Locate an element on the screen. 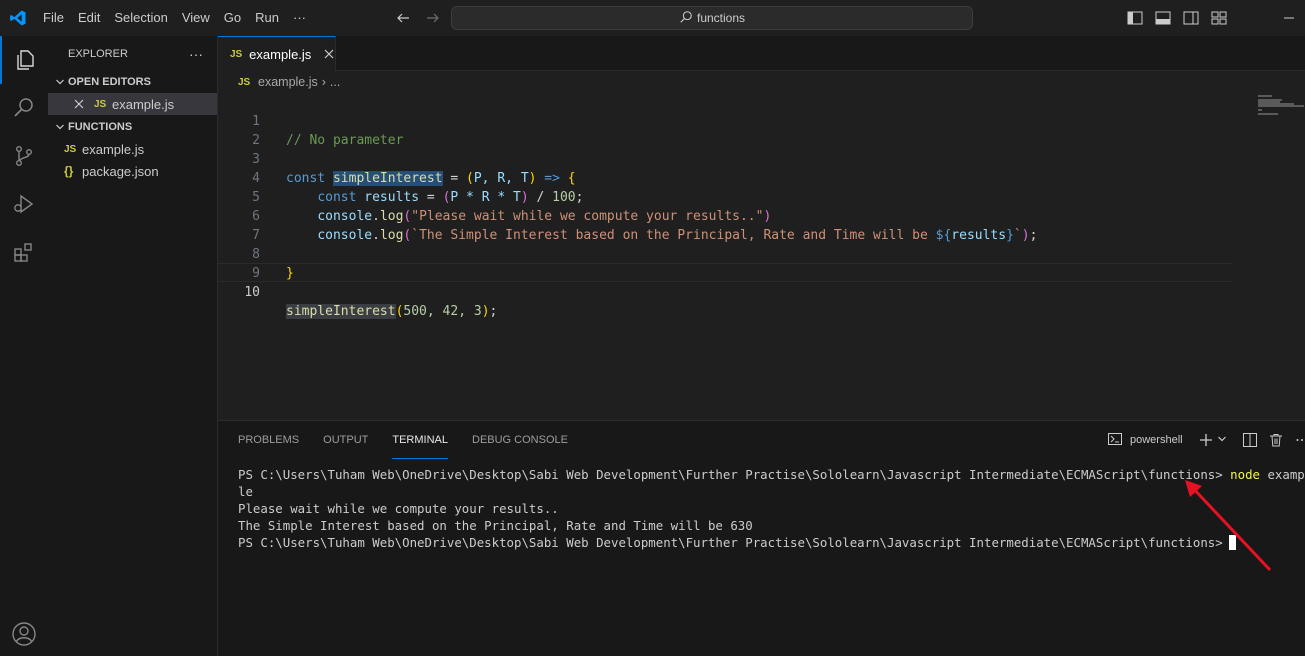 This screenshot has width=1305, height=656. minimize-window-icon is located at coordinates (1291, 18).